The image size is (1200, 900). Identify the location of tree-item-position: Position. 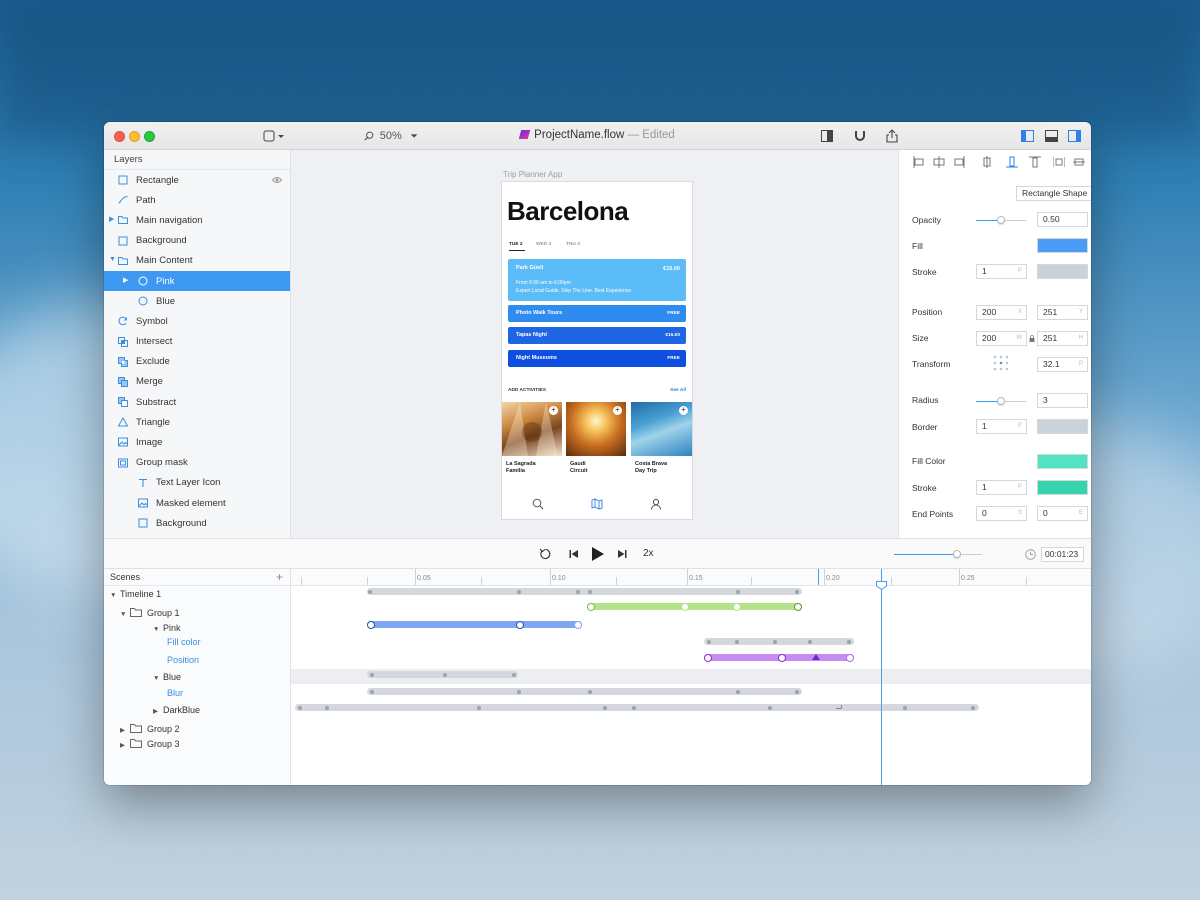
(183, 660).